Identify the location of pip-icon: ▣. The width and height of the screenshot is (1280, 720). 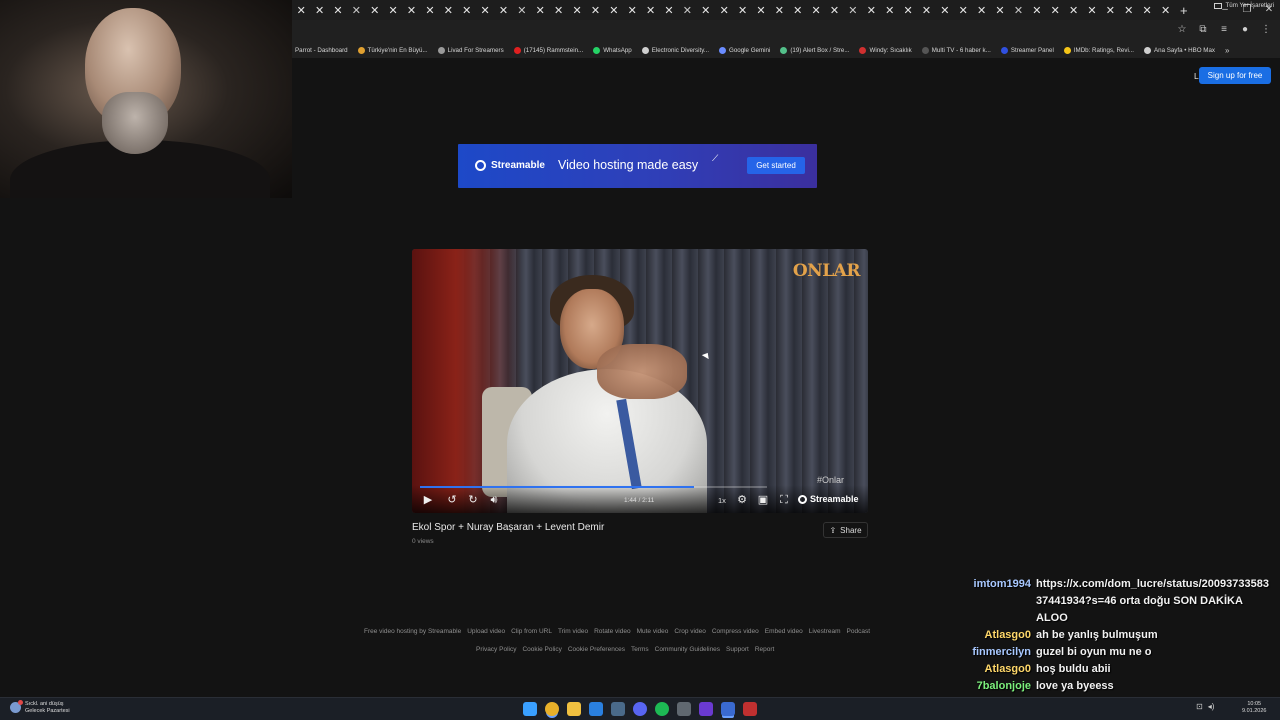
(763, 500).